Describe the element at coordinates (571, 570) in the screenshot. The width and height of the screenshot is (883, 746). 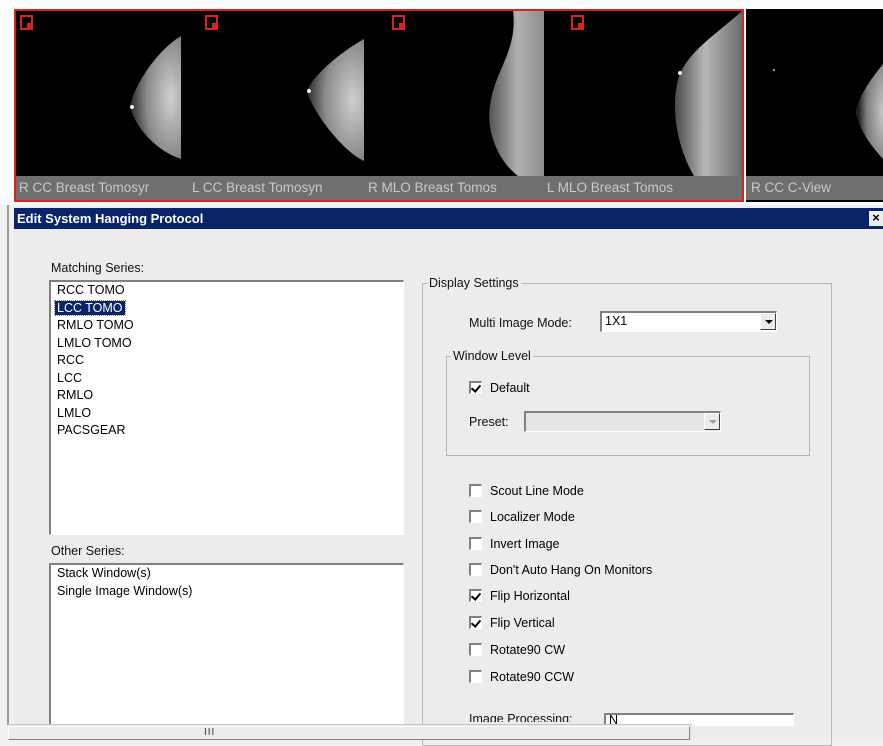
I see `option-checkbox-label: Don't Auto Hang On Monitors` at that location.